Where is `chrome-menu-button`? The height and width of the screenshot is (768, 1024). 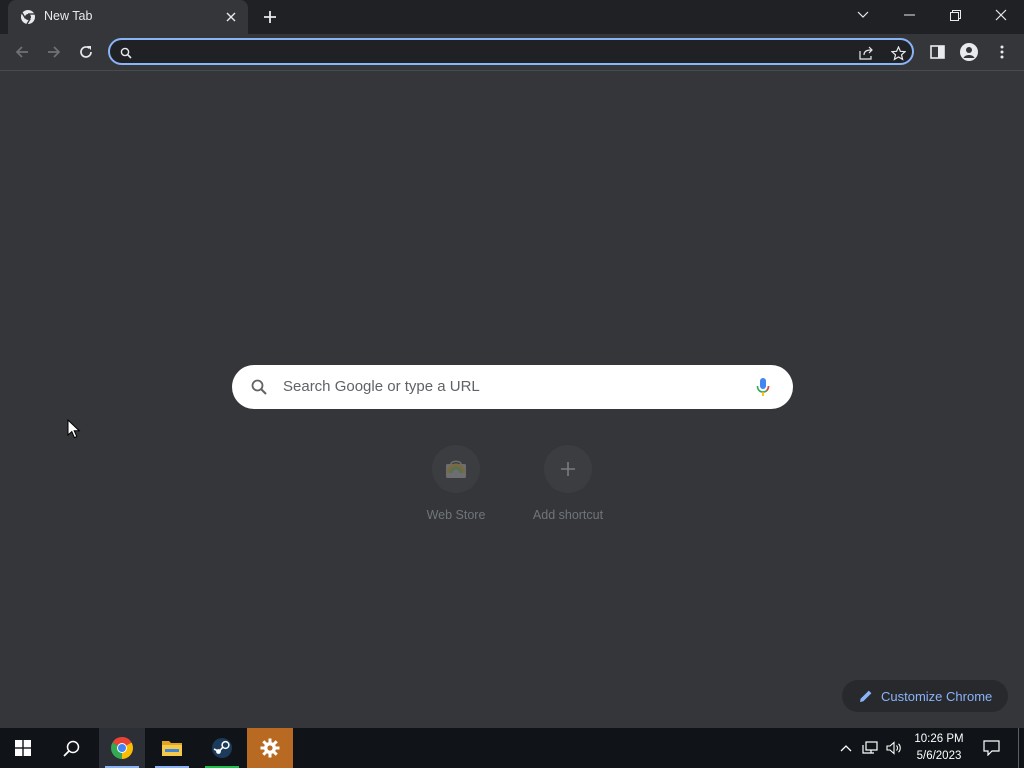 chrome-menu-button is located at coordinates (1002, 52).